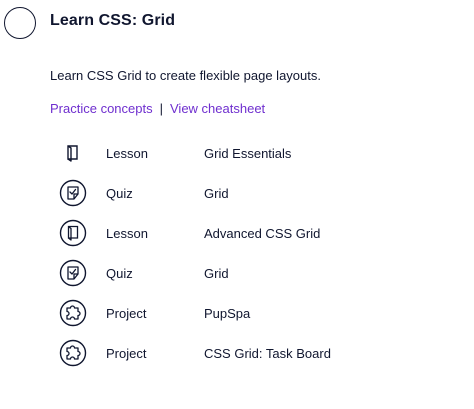 The height and width of the screenshot is (409, 474). I want to click on module-title: Learn CSS: Grid, so click(113, 20).